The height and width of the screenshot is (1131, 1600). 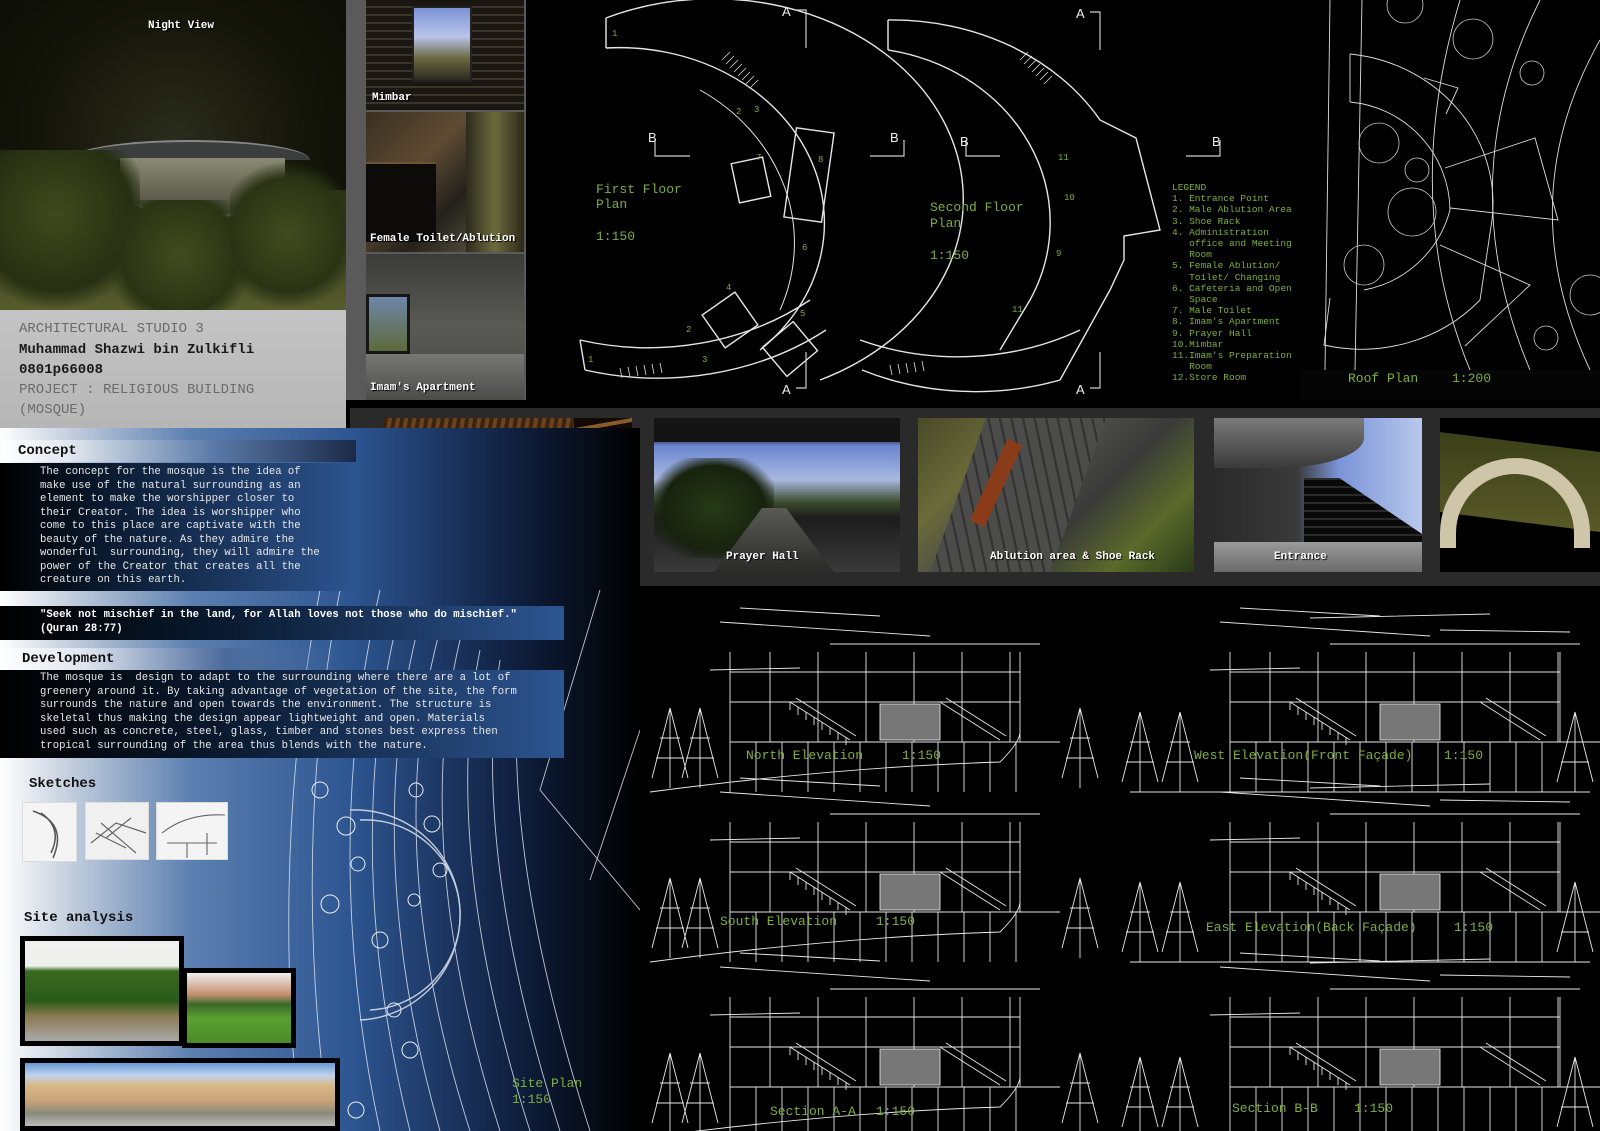 I want to click on sketch-perspective-icon, so click(x=118, y=835).